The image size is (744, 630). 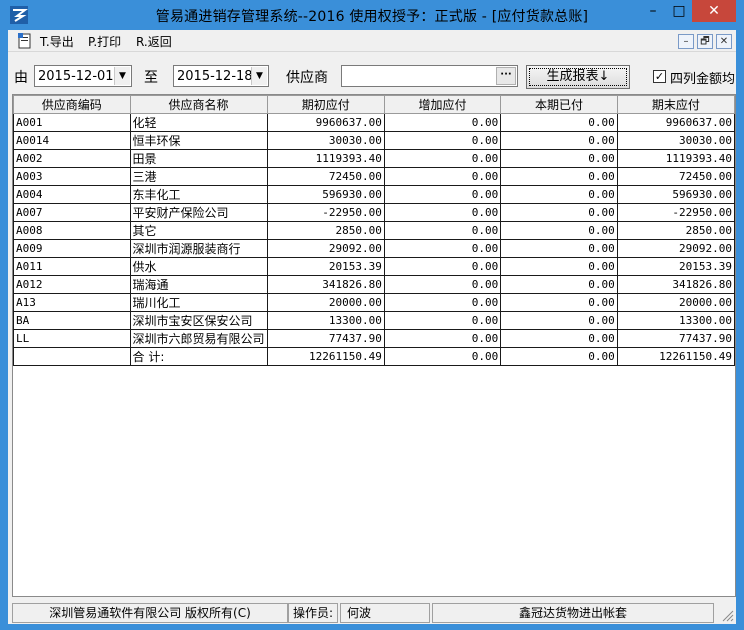 What do you see at coordinates (325, 284) in the screenshot?
I see `cell-opening-payable: 341826.80` at bounding box center [325, 284].